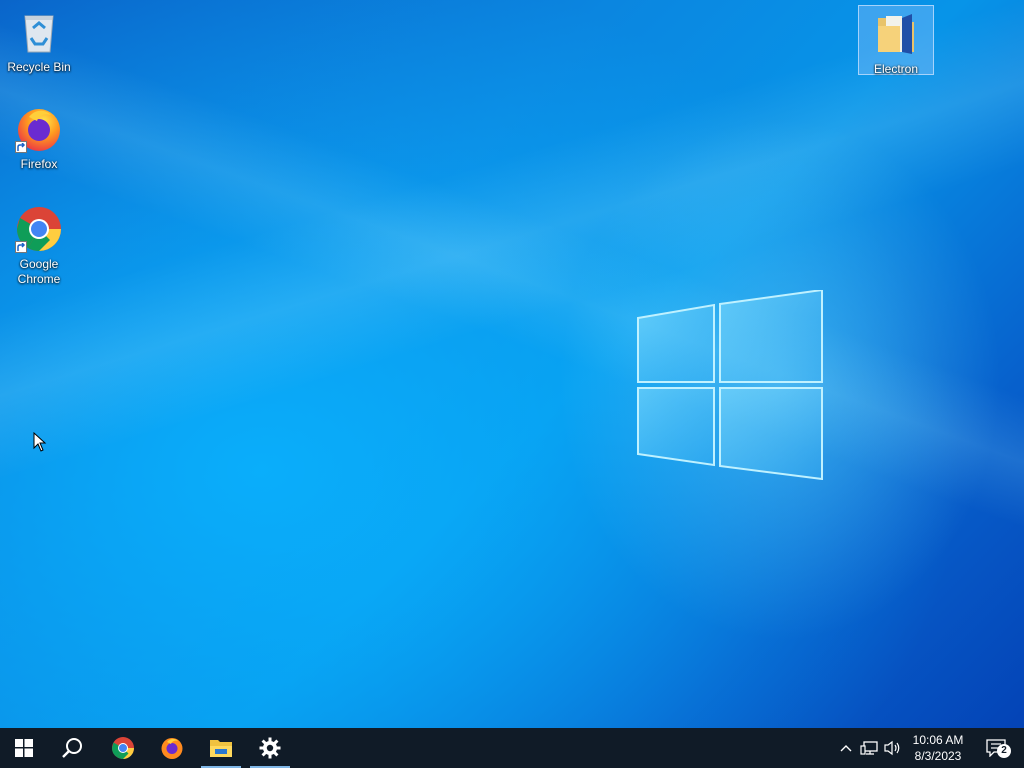 The width and height of the screenshot is (1024, 768). What do you see at coordinates (40, 442) in the screenshot?
I see `mouse-cursor-icon` at bounding box center [40, 442].